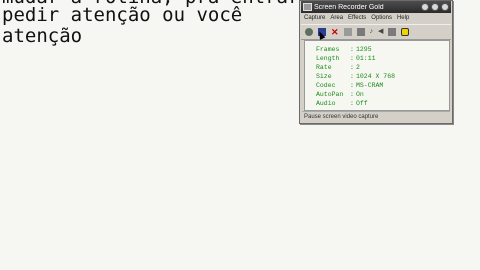 Image resolution: width=480 pixels, height=270 pixels. I want to click on document-line: atenção, so click(42, 36).